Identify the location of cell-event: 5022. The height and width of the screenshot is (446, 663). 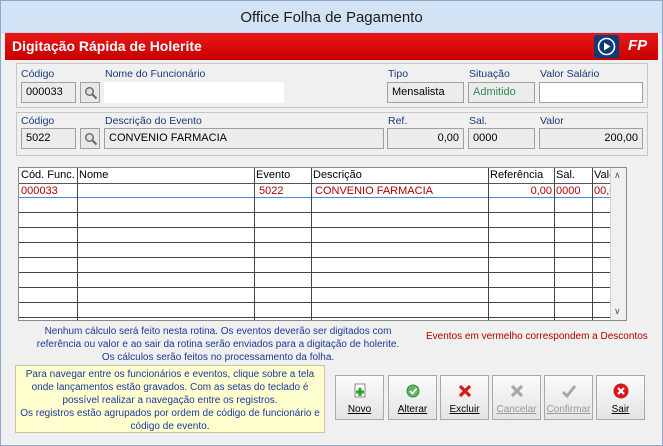
(271, 191).